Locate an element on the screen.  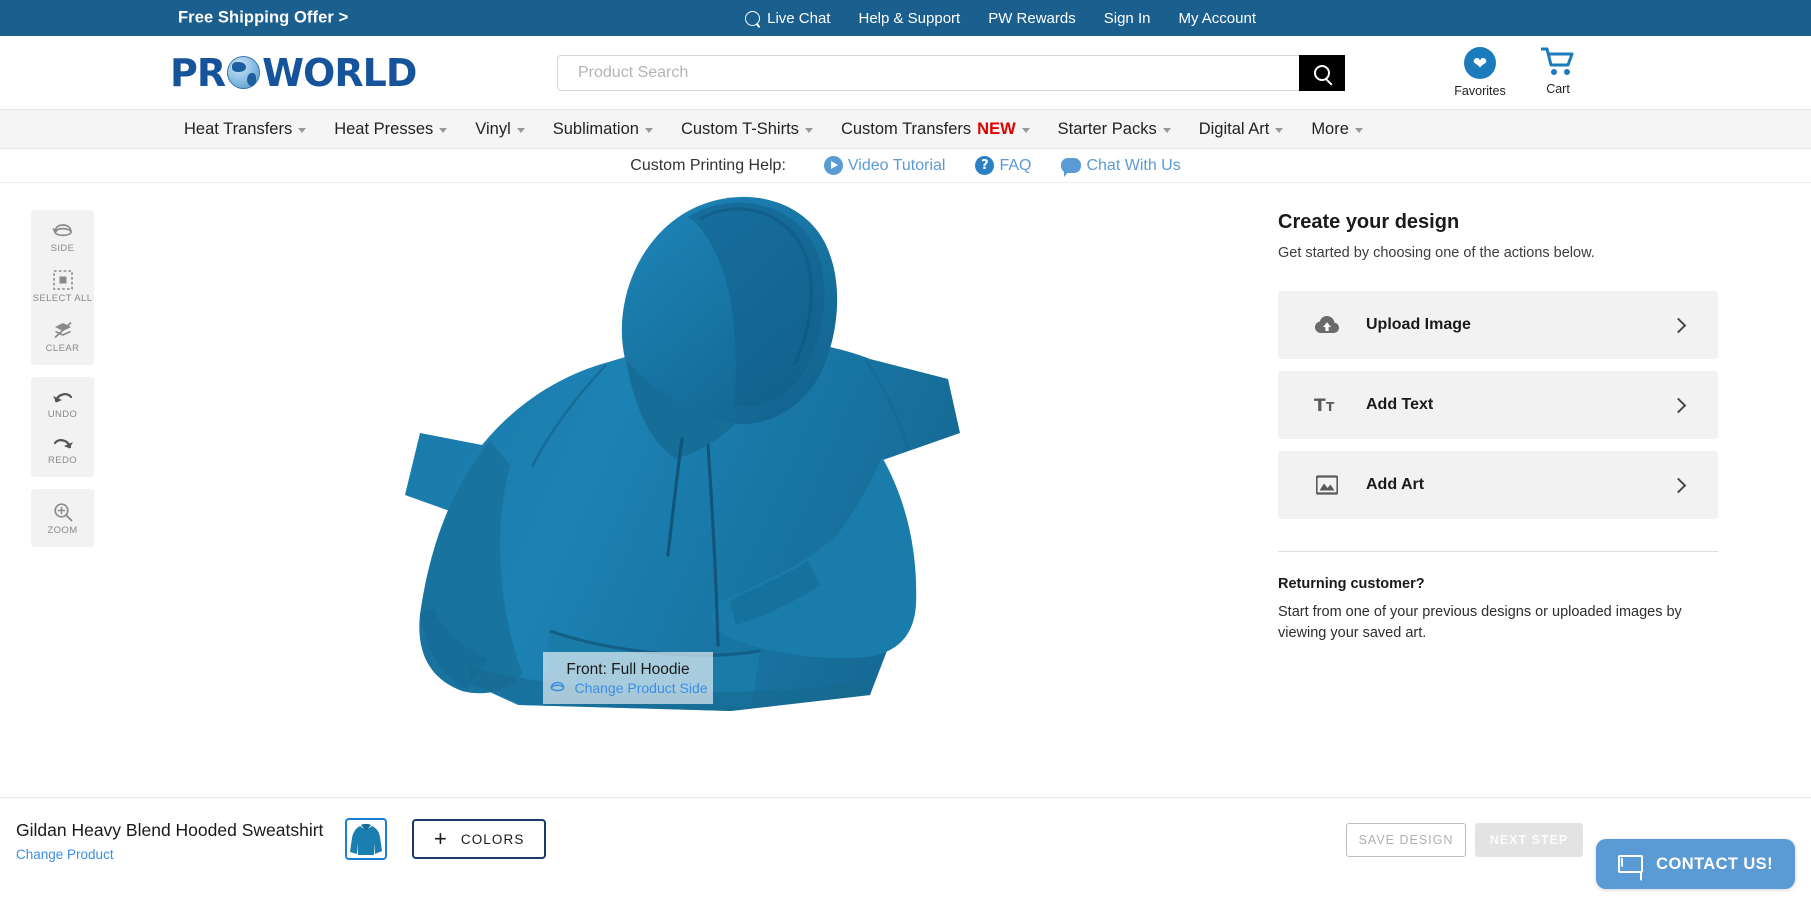
image-art-icon is located at coordinates (1327, 485).